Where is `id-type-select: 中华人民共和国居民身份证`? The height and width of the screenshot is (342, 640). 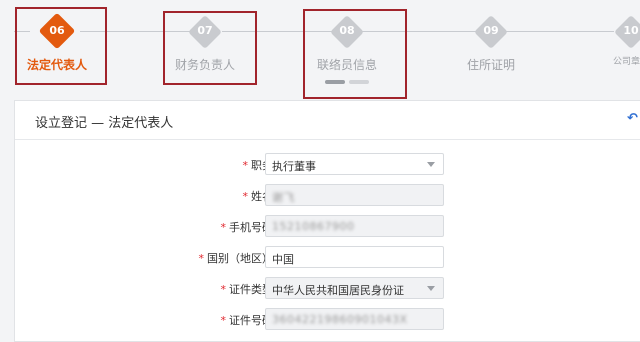
id-type-select: 中华人民共和国居民身份证 is located at coordinates (354, 288).